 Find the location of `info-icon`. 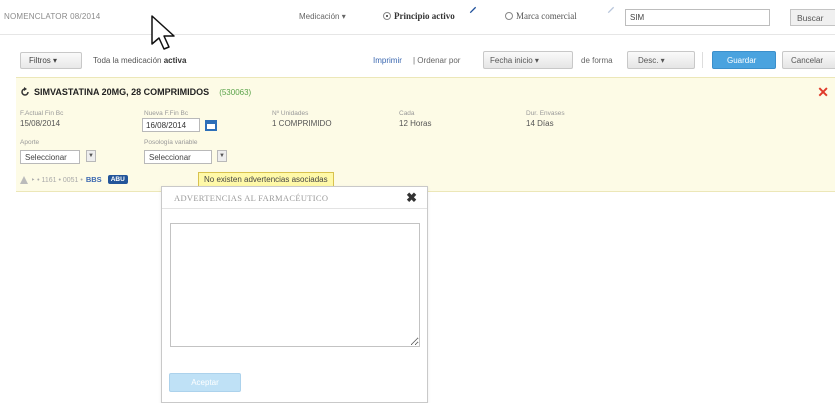

info-icon is located at coordinates (24, 179).